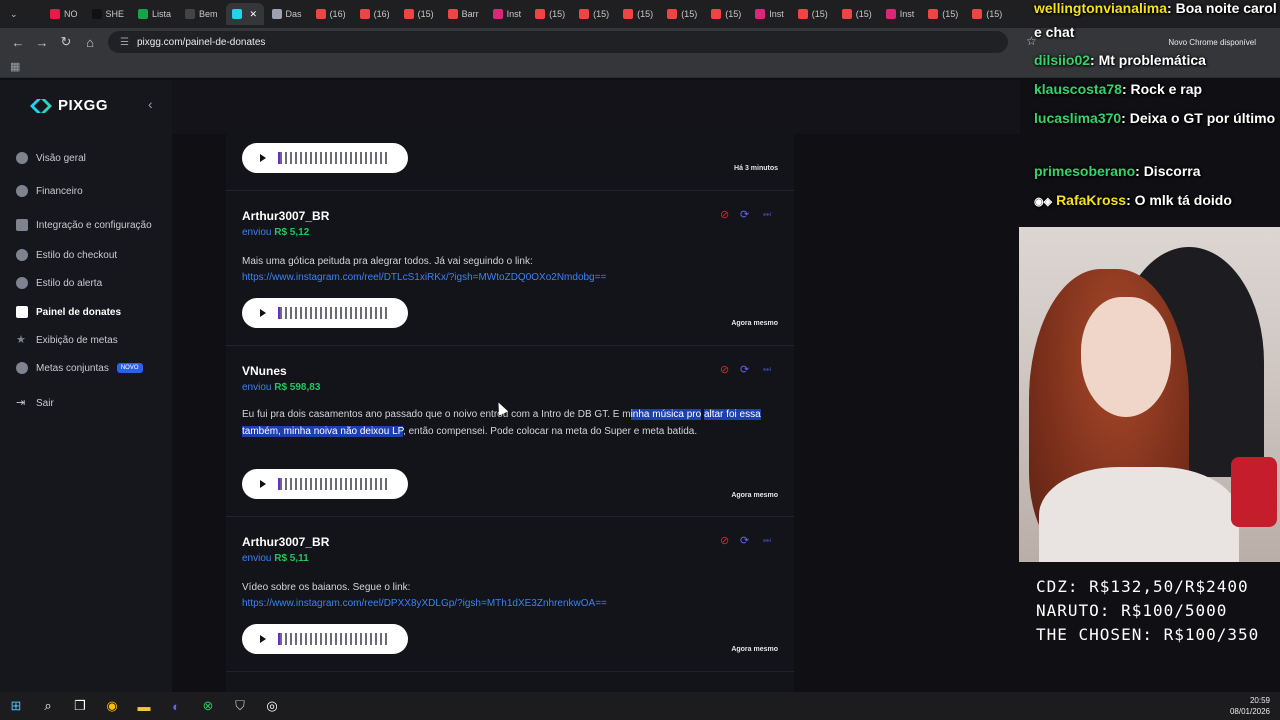 The width and height of the screenshot is (1280, 720). Describe the element at coordinates (272, 706) in the screenshot. I see `obs-icon: ◎` at that location.